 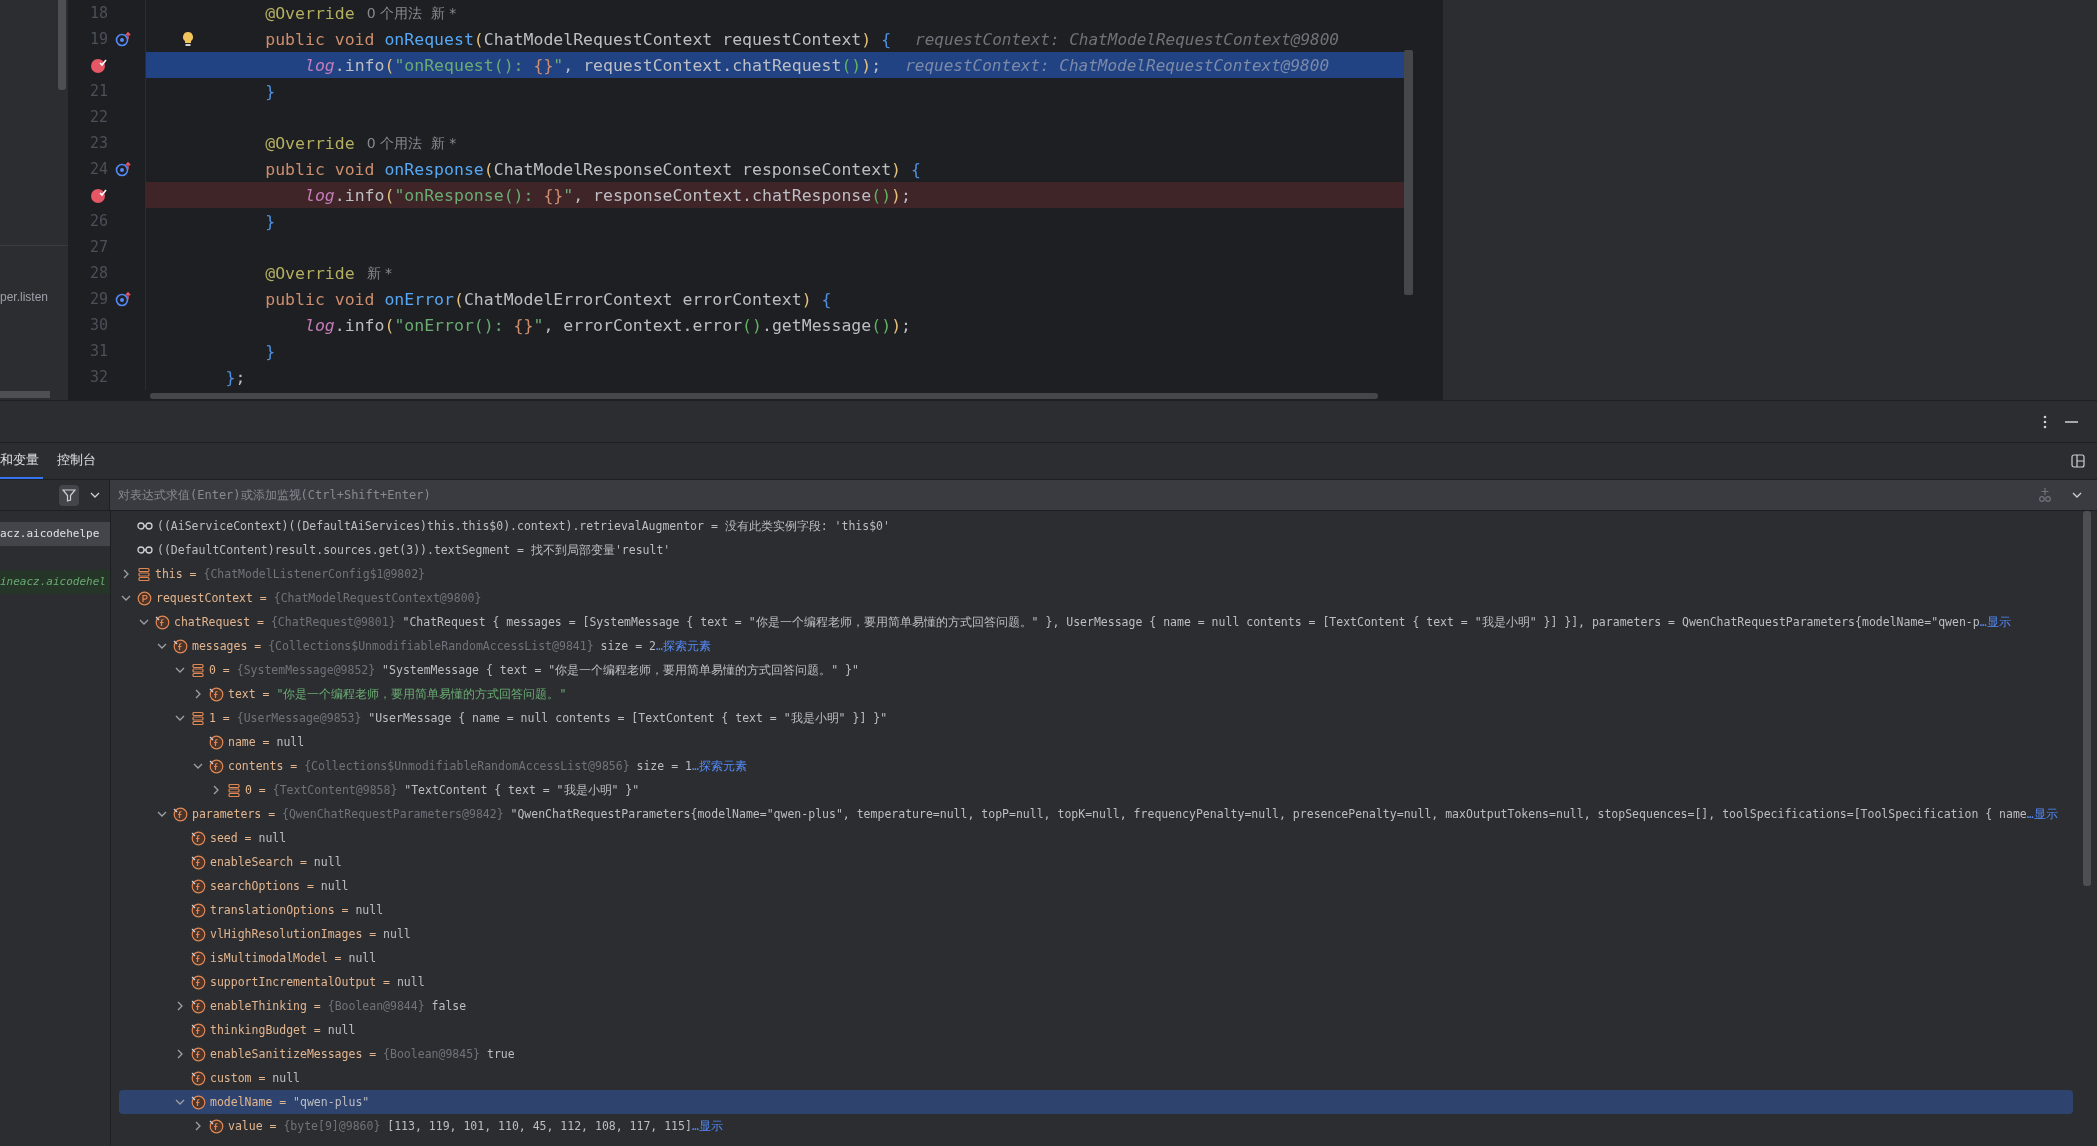 What do you see at coordinates (310, 934) in the screenshot?
I see `variable-entry: vlHighResolutionImages = null` at bounding box center [310, 934].